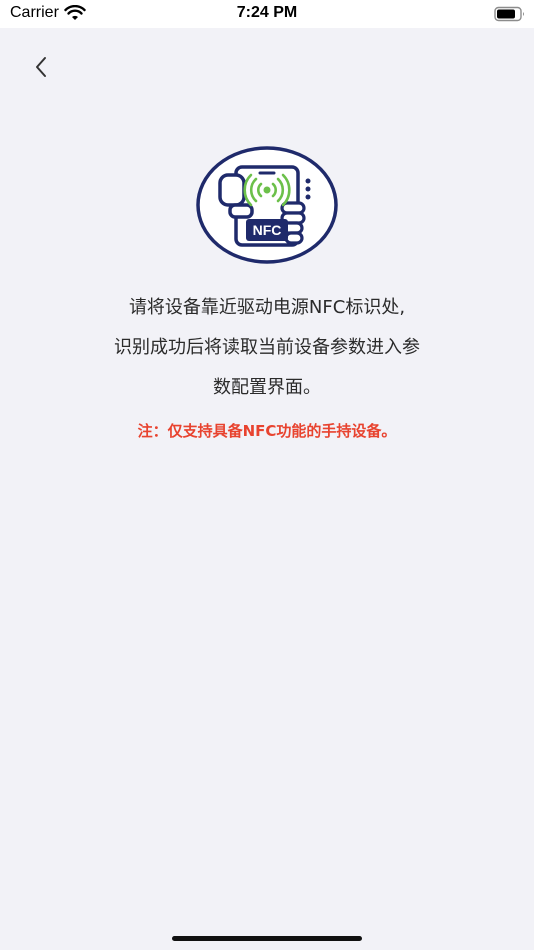 Image resolution: width=534 pixels, height=950 pixels. What do you see at coordinates (267, 307) in the screenshot?
I see `instructions-line-1: 请将设备靠近驱动电源NFC标识处,` at bounding box center [267, 307].